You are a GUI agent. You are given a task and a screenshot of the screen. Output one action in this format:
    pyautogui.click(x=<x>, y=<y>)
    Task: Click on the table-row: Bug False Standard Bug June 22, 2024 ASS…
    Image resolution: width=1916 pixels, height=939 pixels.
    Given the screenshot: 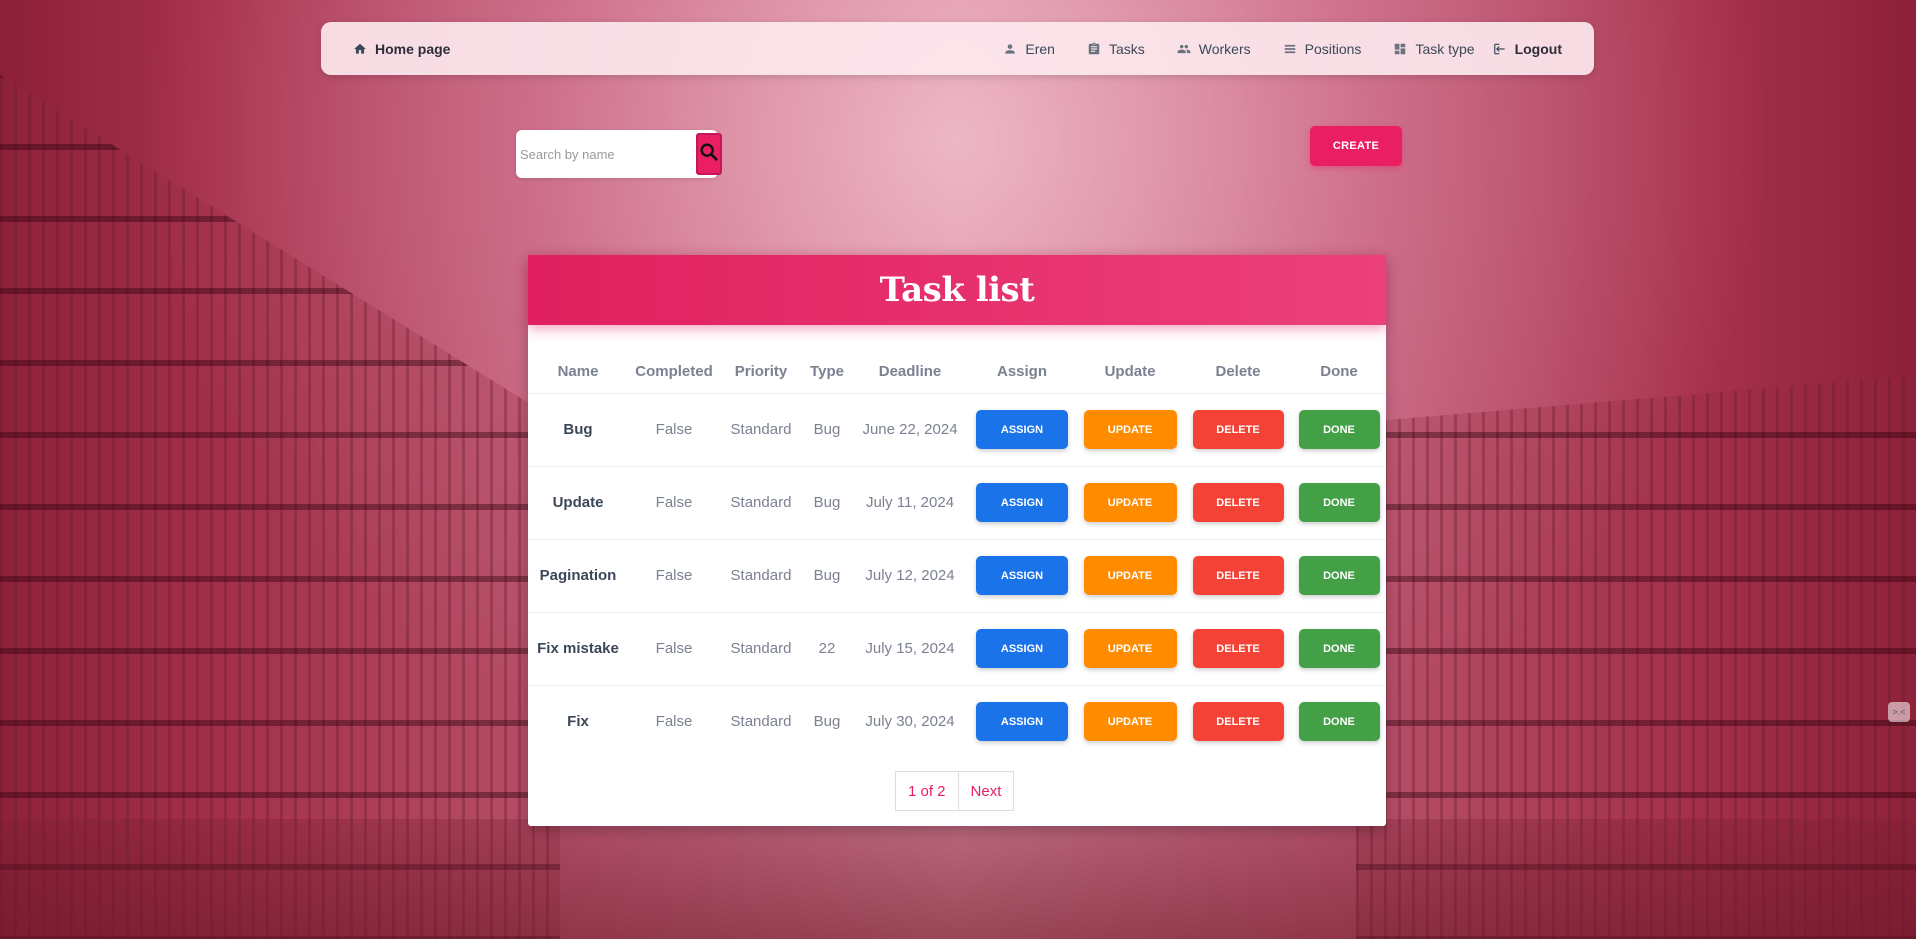 What is the action you would take?
    pyautogui.click(x=957, y=430)
    